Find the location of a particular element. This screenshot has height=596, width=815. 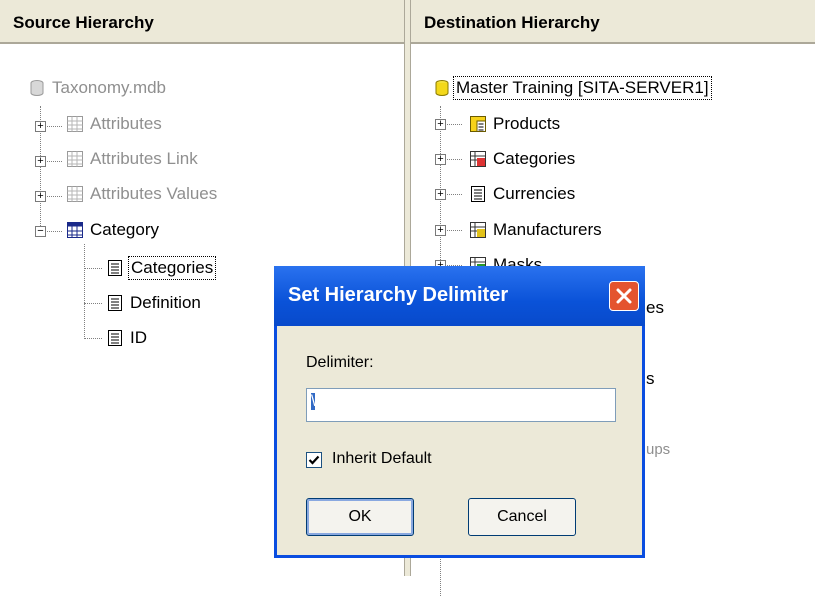

dialog-titlebar: Set Hierarchy Delimiter is located at coordinates (459, 296).